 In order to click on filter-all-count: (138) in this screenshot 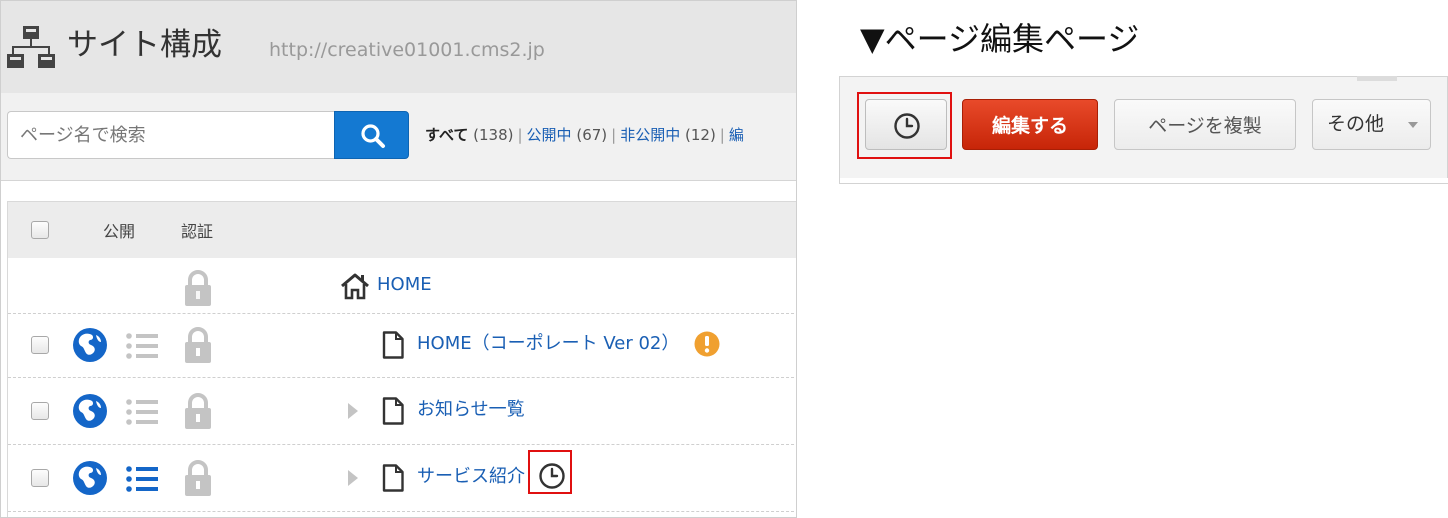, I will do `click(493, 135)`.